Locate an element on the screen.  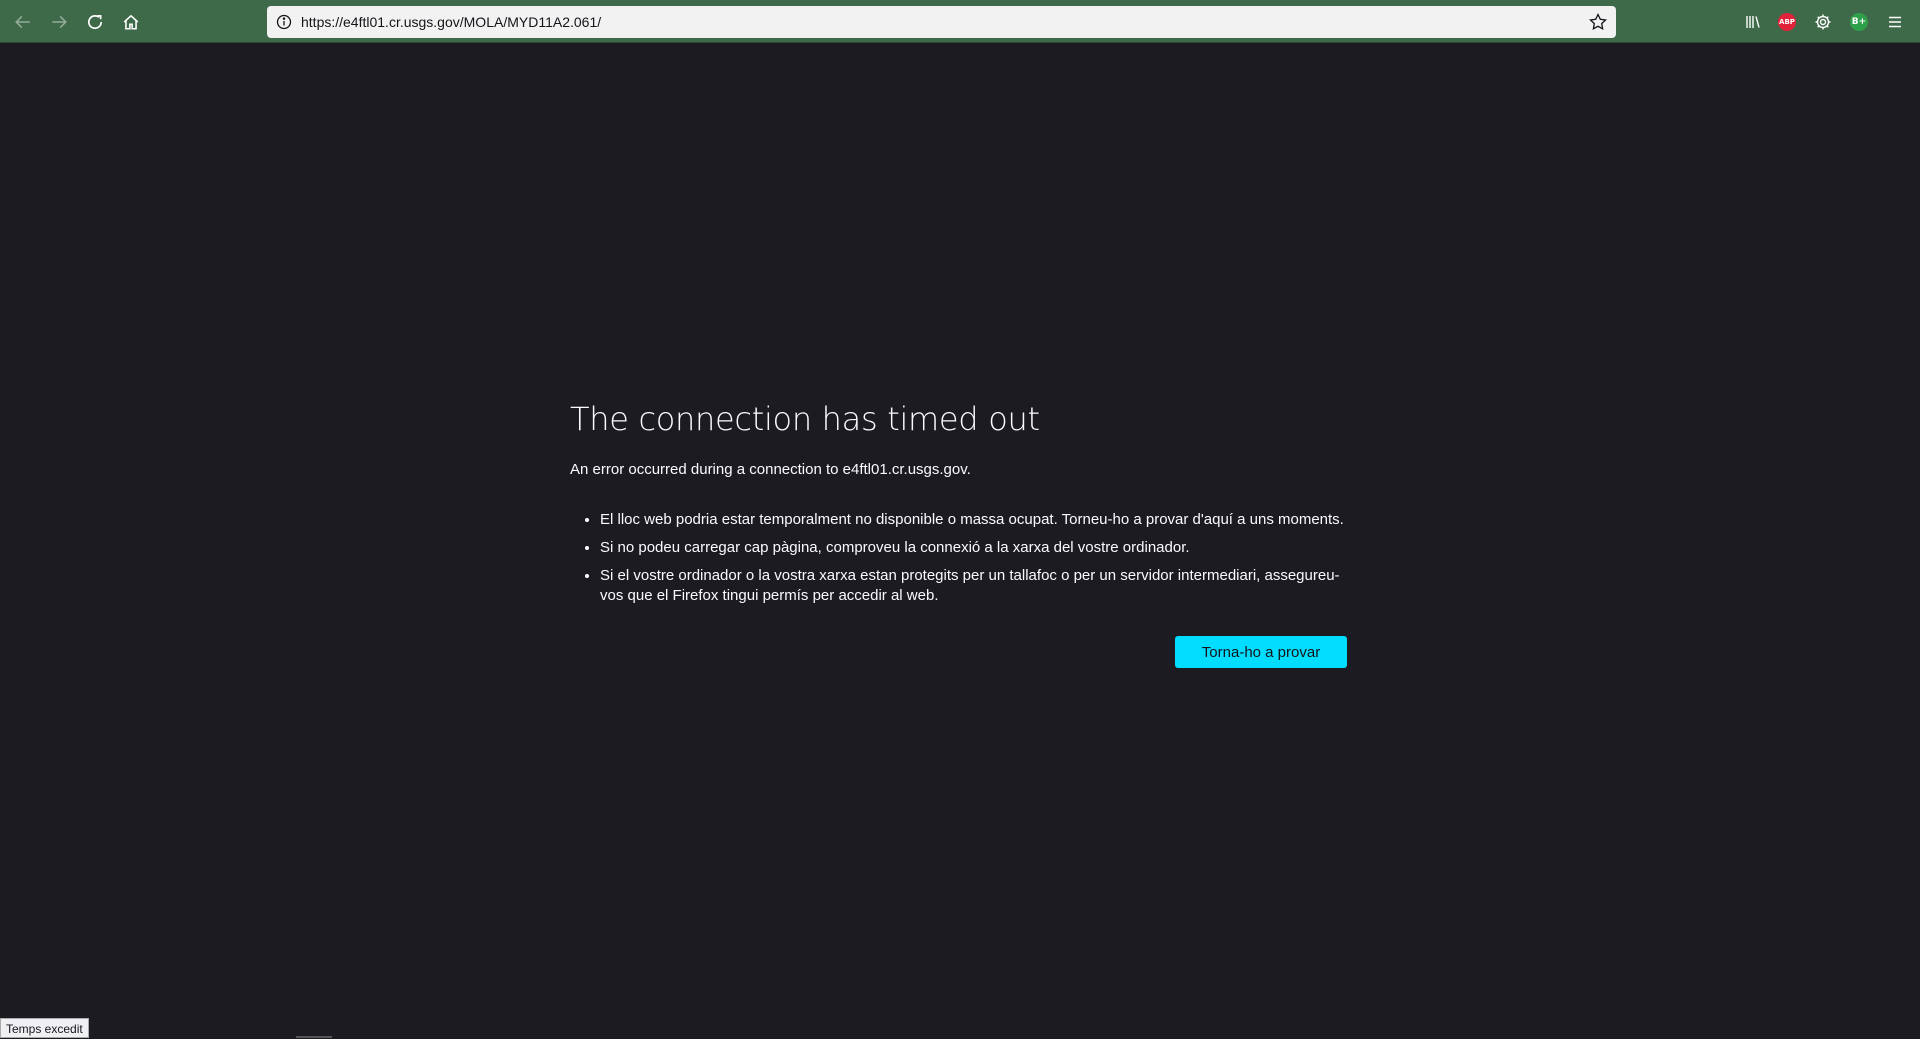
adblock-plus-icon: ABP is located at coordinates (1787, 22).